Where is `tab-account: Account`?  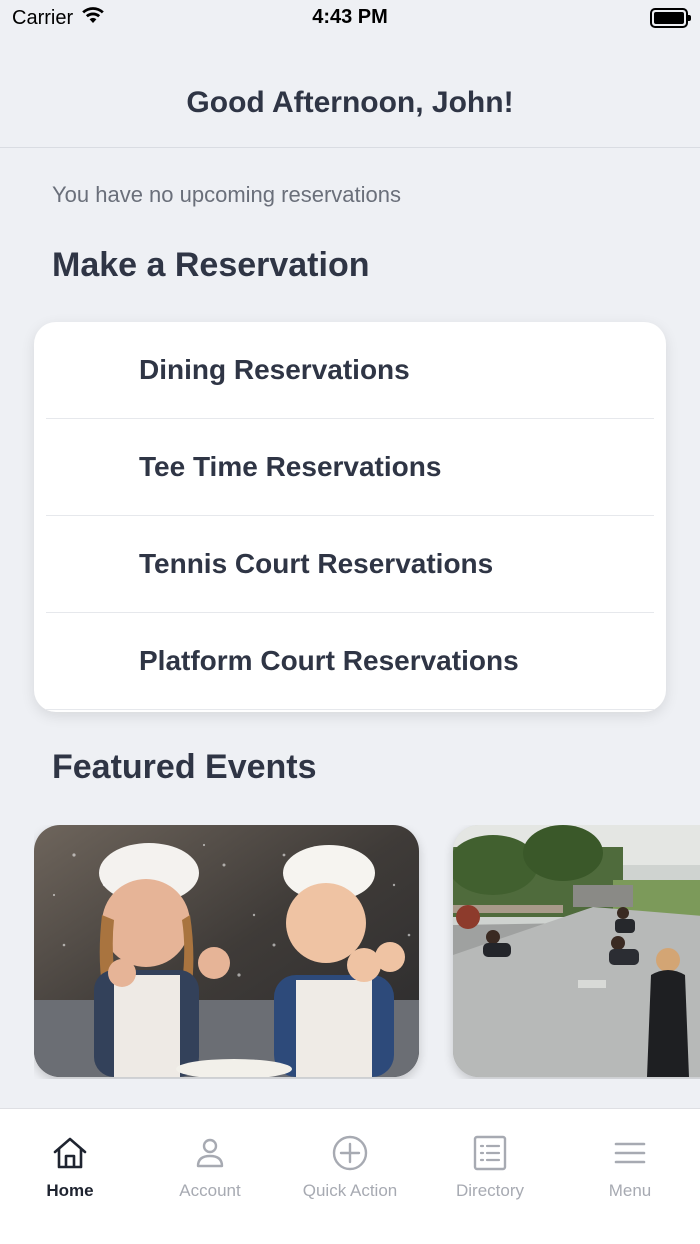 tab-account: Account is located at coordinates (210, 1164).